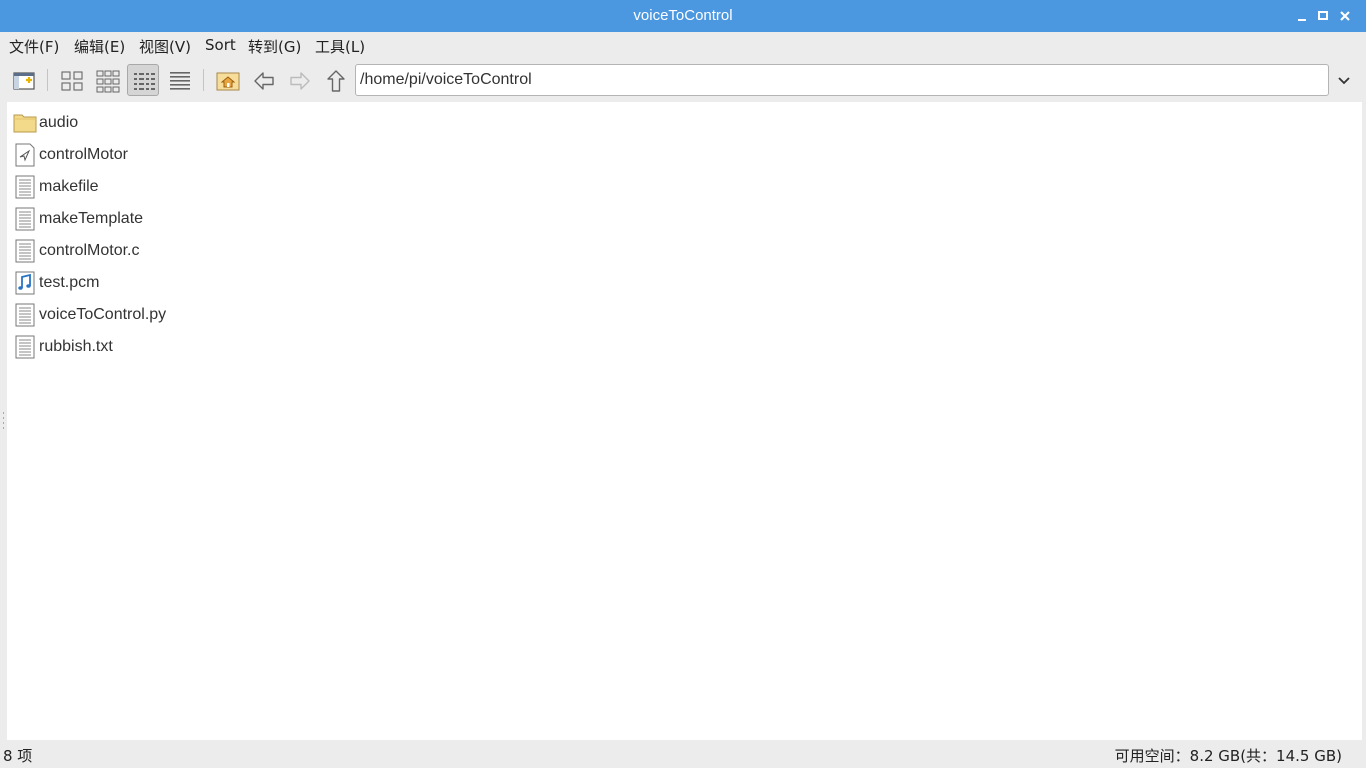 This screenshot has height=768, width=1366. I want to click on item-count: 8 项, so click(18, 756).